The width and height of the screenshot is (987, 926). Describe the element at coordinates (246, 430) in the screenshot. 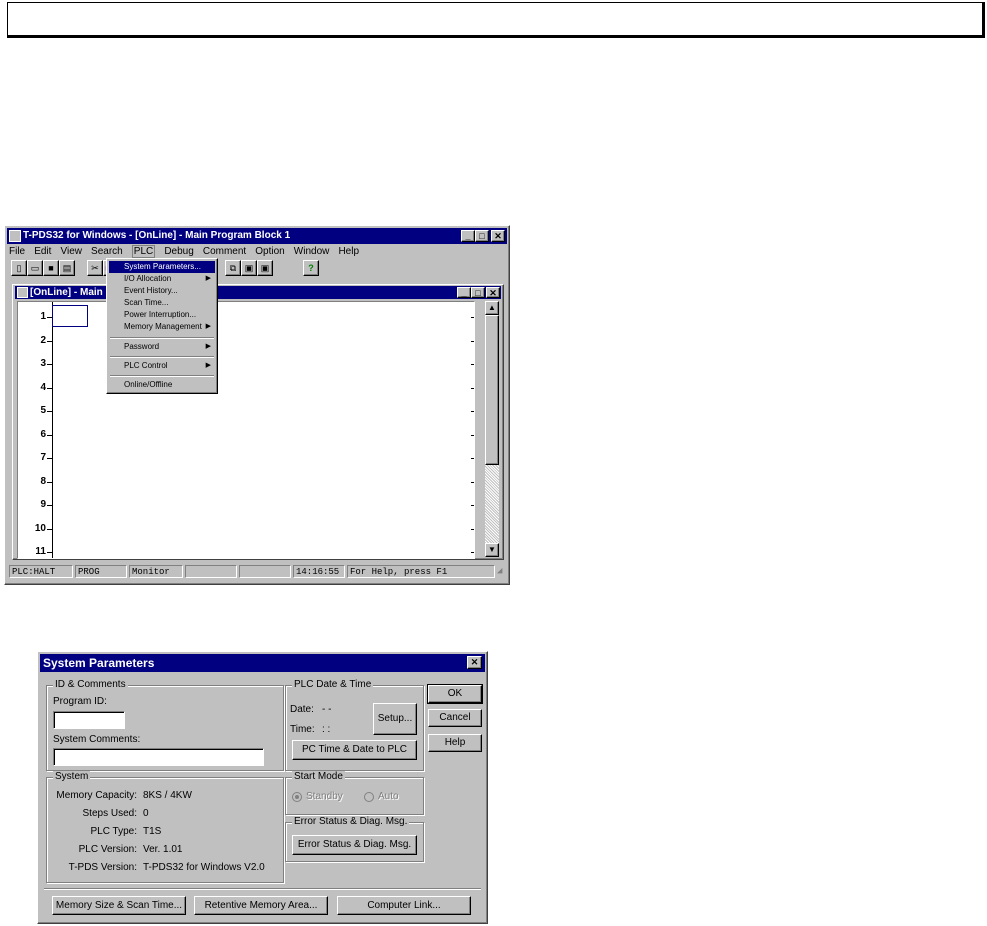

I see `ladder-editor: 1 2 3 4 5 6 7 8 9 10 11` at that location.